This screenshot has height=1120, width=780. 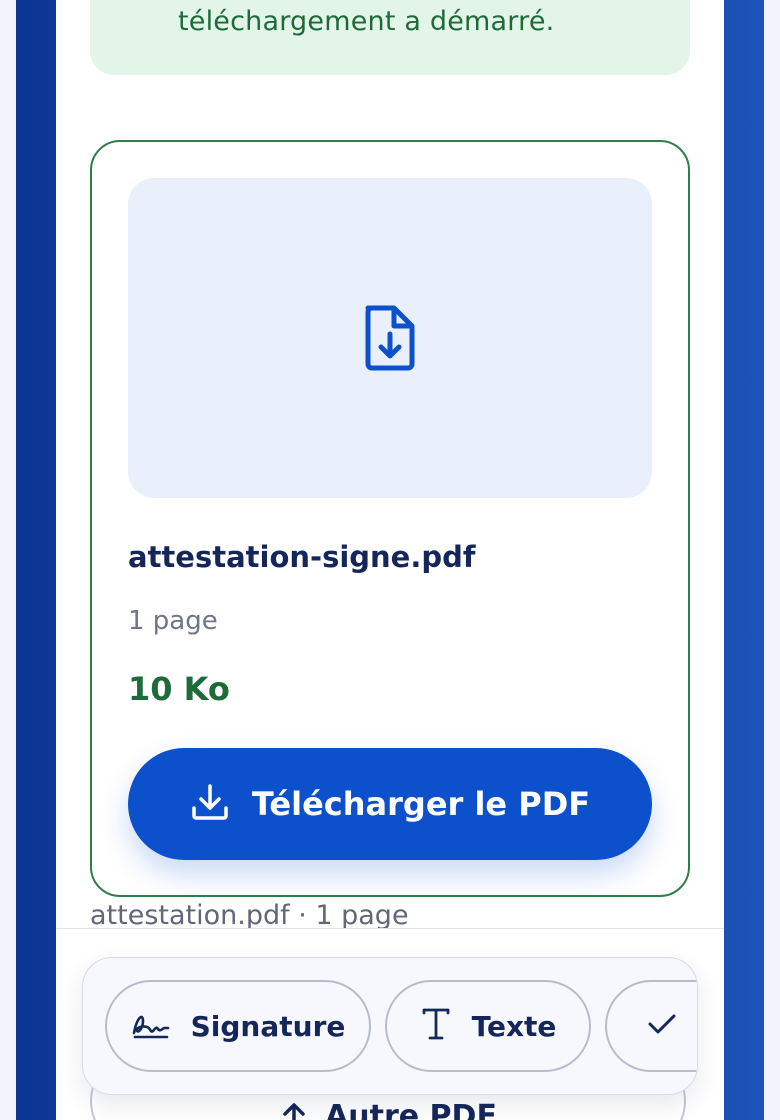 What do you see at coordinates (662, 1026) in the screenshot?
I see `check-icon` at bounding box center [662, 1026].